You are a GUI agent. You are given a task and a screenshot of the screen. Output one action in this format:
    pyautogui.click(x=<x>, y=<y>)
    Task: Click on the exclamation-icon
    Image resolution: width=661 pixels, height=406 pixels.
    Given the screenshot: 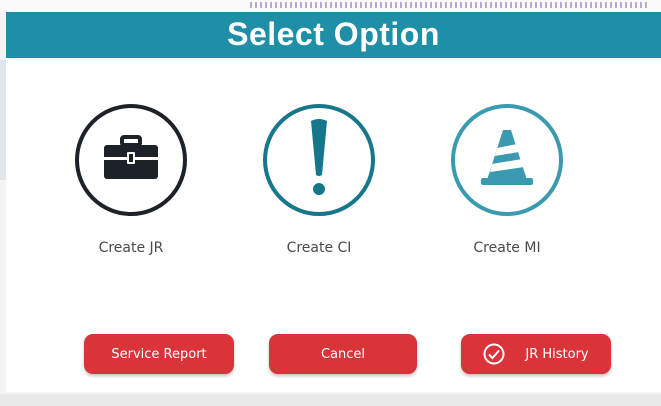 What is the action you would take?
    pyautogui.click(x=319, y=160)
    